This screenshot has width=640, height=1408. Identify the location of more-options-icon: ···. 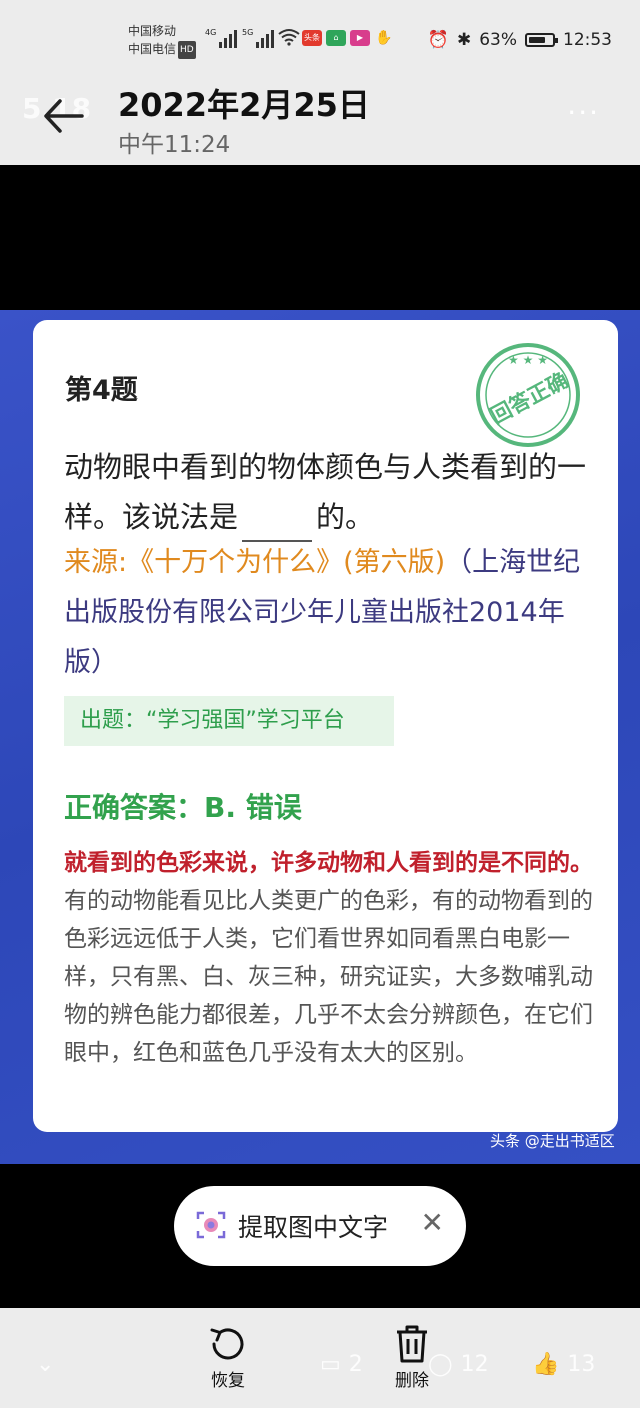
(583, 112).